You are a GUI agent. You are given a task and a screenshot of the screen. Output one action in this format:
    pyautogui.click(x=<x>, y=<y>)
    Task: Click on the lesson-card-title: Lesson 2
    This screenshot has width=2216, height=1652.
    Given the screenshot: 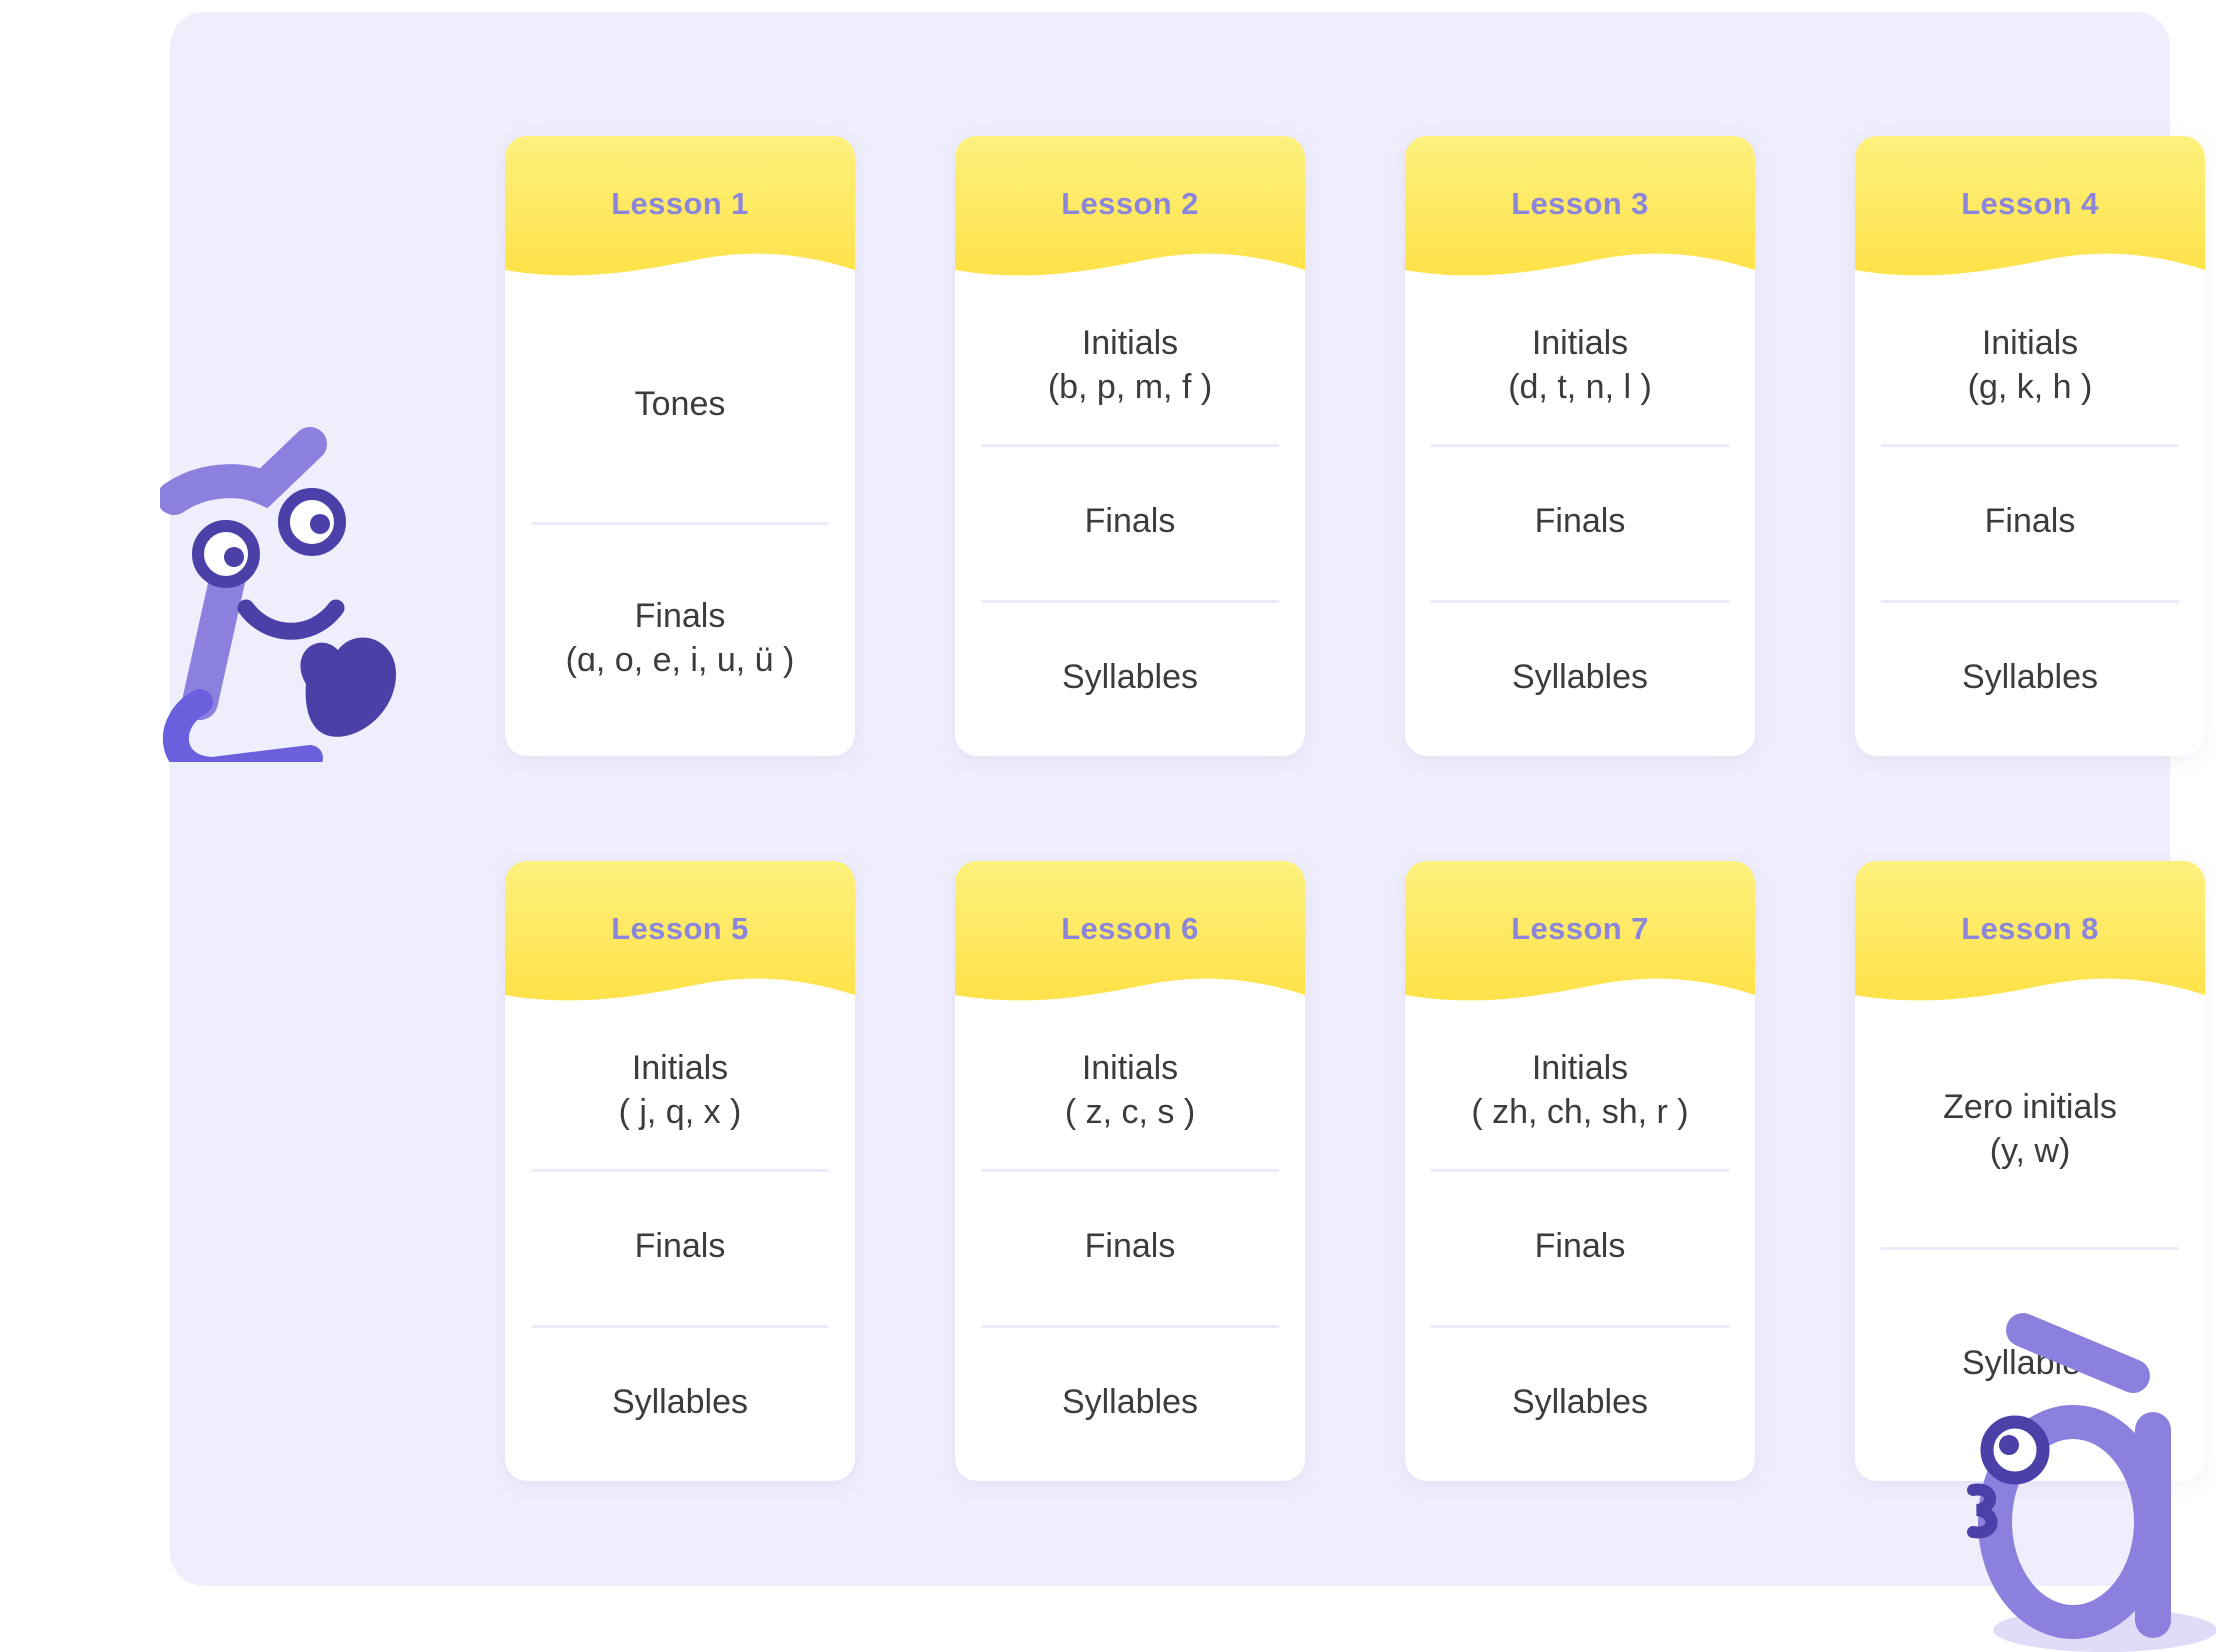 What is the action you would take?
    pyautogui.click(x=1130, y=203)
    